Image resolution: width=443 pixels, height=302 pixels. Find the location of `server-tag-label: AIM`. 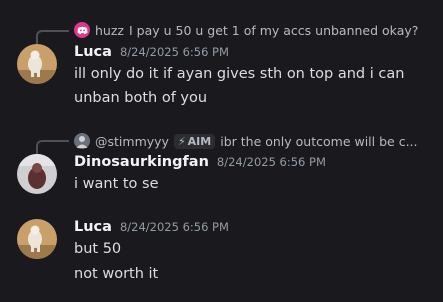

server-tag-label: AIM is located at coordinates (199, 141).